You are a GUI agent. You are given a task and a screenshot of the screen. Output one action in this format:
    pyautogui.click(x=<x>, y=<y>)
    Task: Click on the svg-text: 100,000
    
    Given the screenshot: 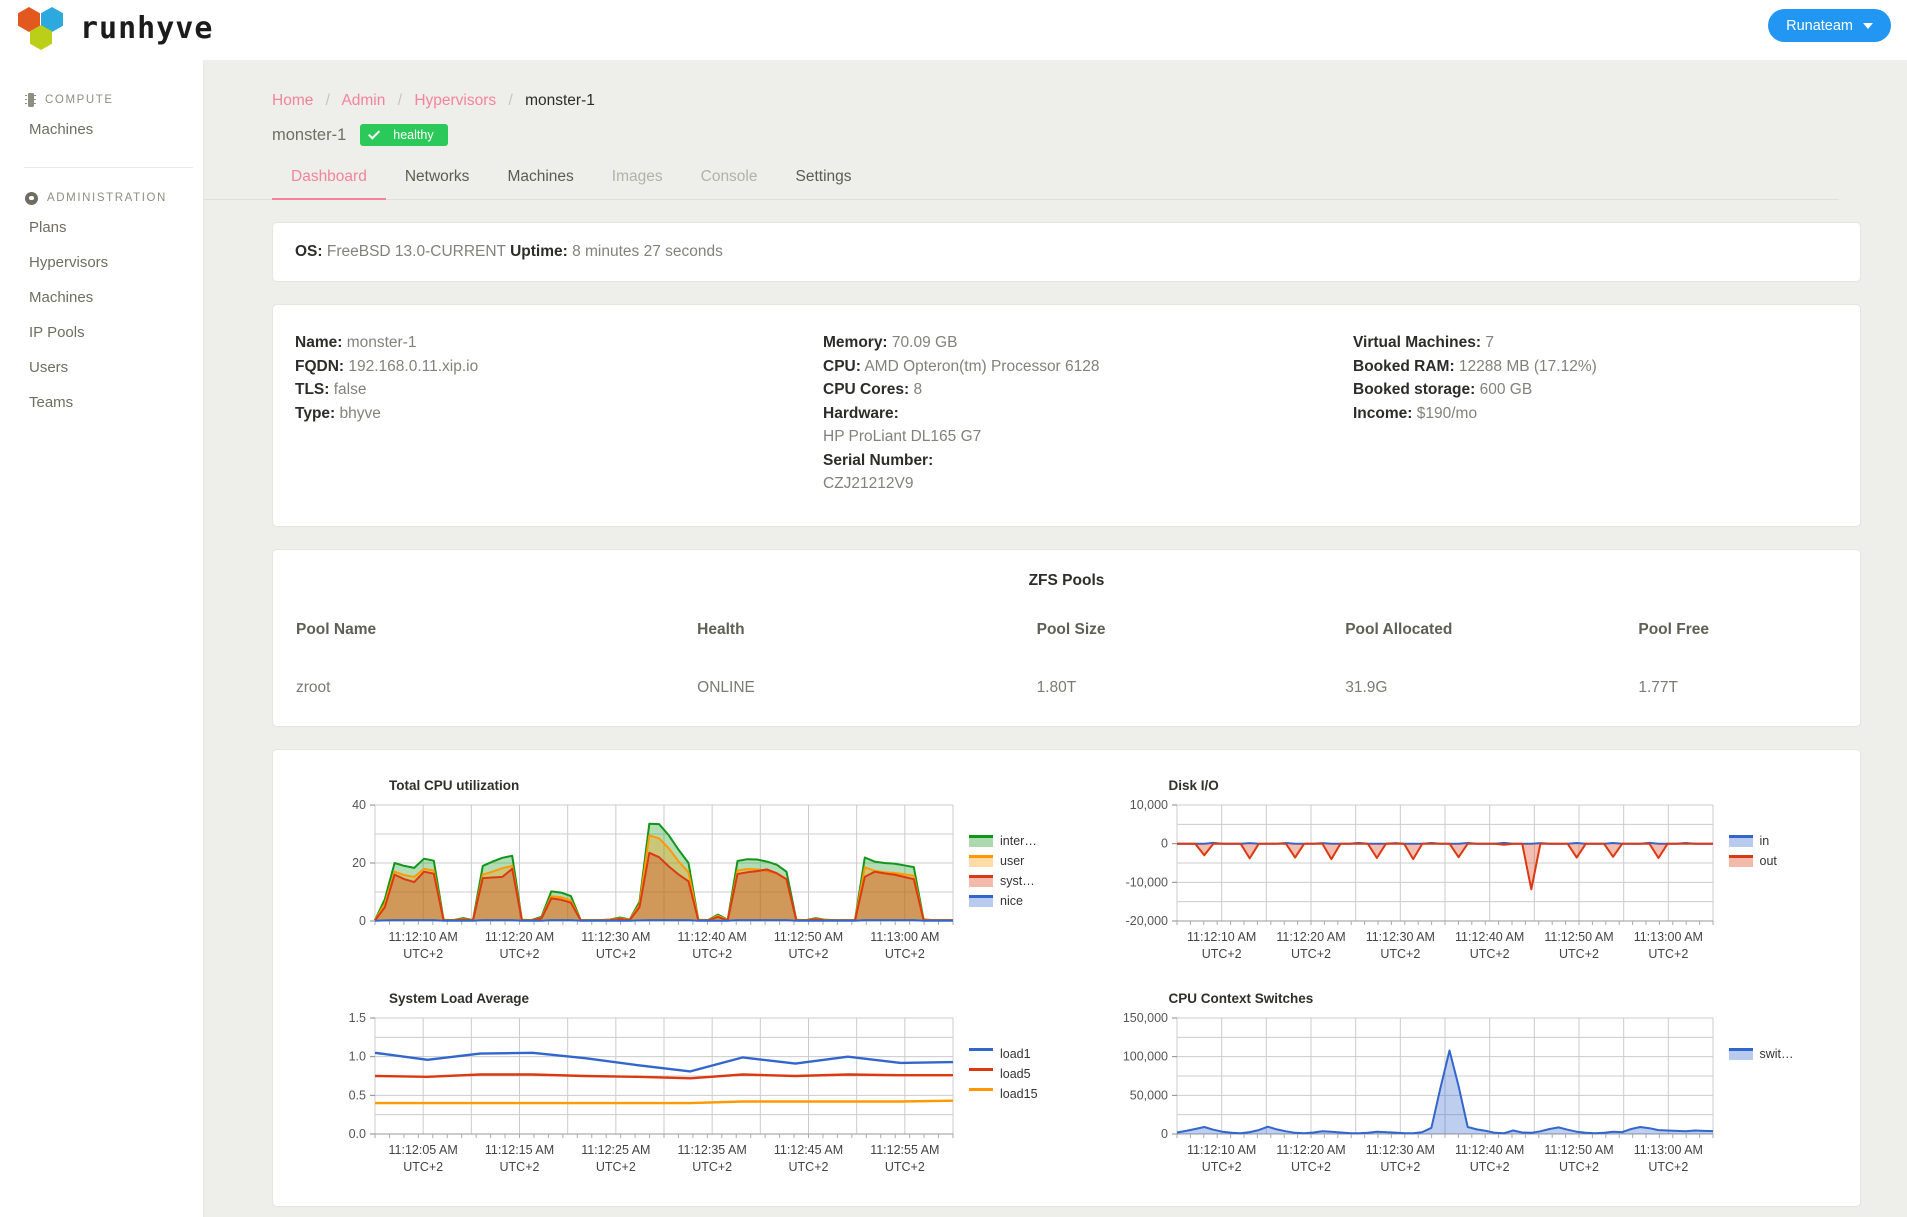 What is the action you would take?
    pyautogui.click(x=1144, y=1056)
    